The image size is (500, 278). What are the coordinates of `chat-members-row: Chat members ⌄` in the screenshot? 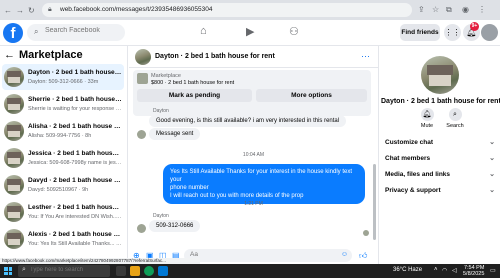 It's located at (440, 159).